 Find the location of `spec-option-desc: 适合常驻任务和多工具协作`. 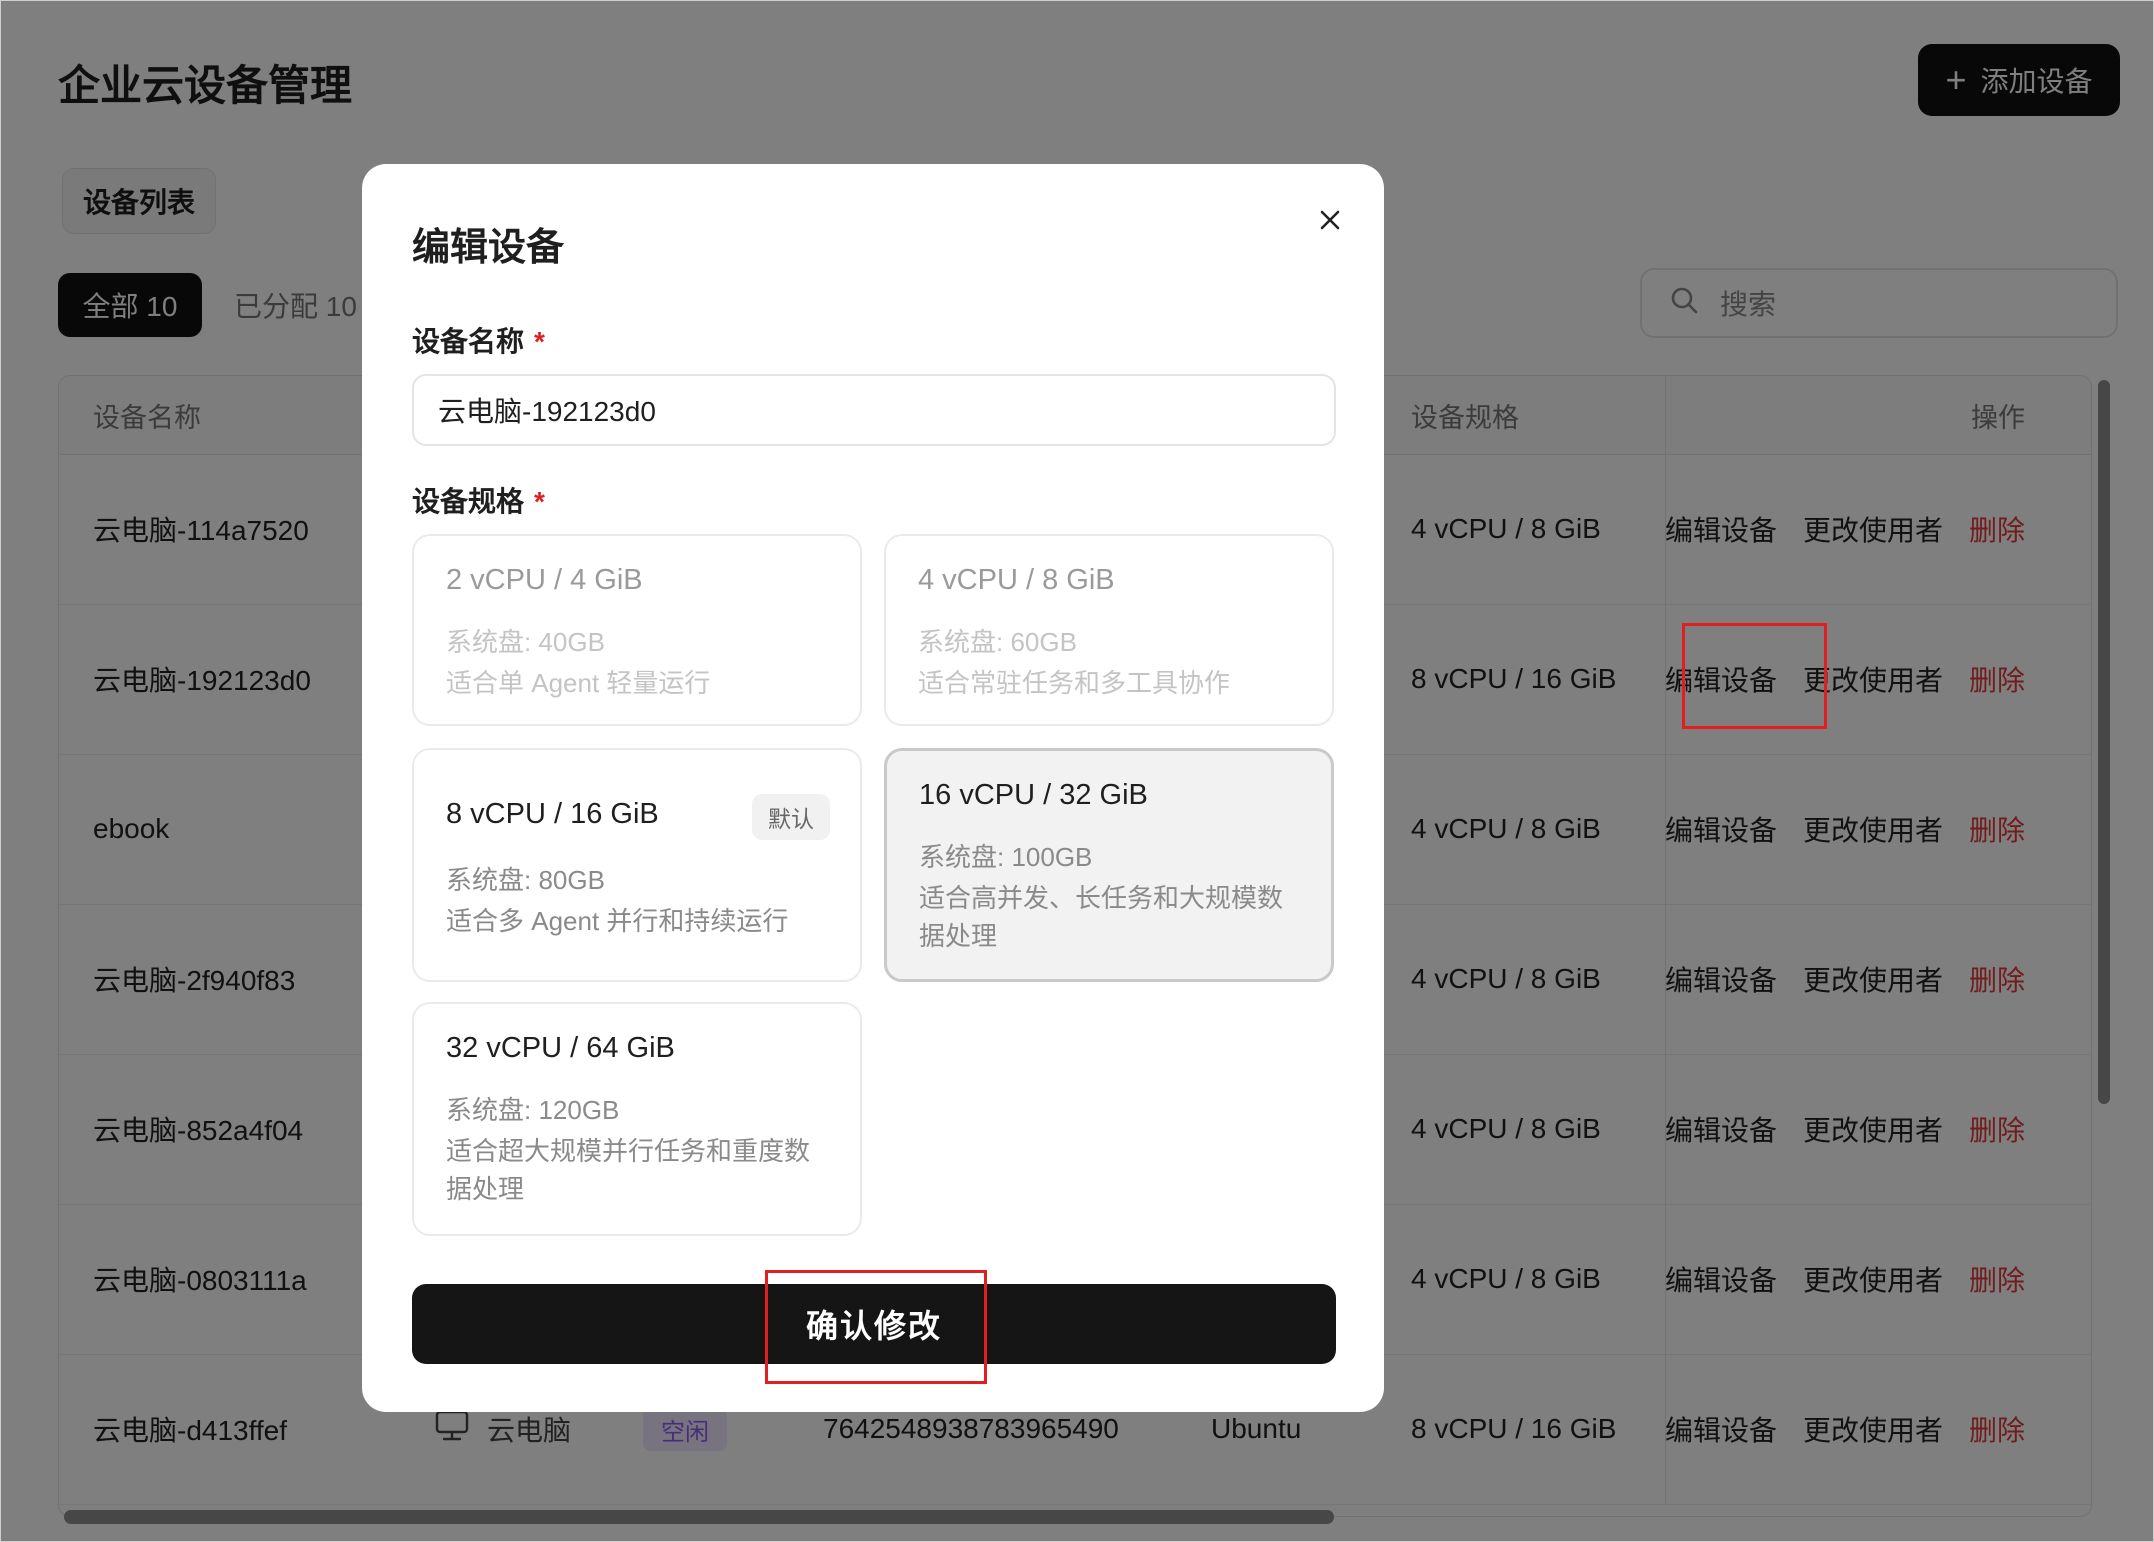

spec-option-desc: 适合常驻任务和多工具协作 is located at coordinates (1074, 683).